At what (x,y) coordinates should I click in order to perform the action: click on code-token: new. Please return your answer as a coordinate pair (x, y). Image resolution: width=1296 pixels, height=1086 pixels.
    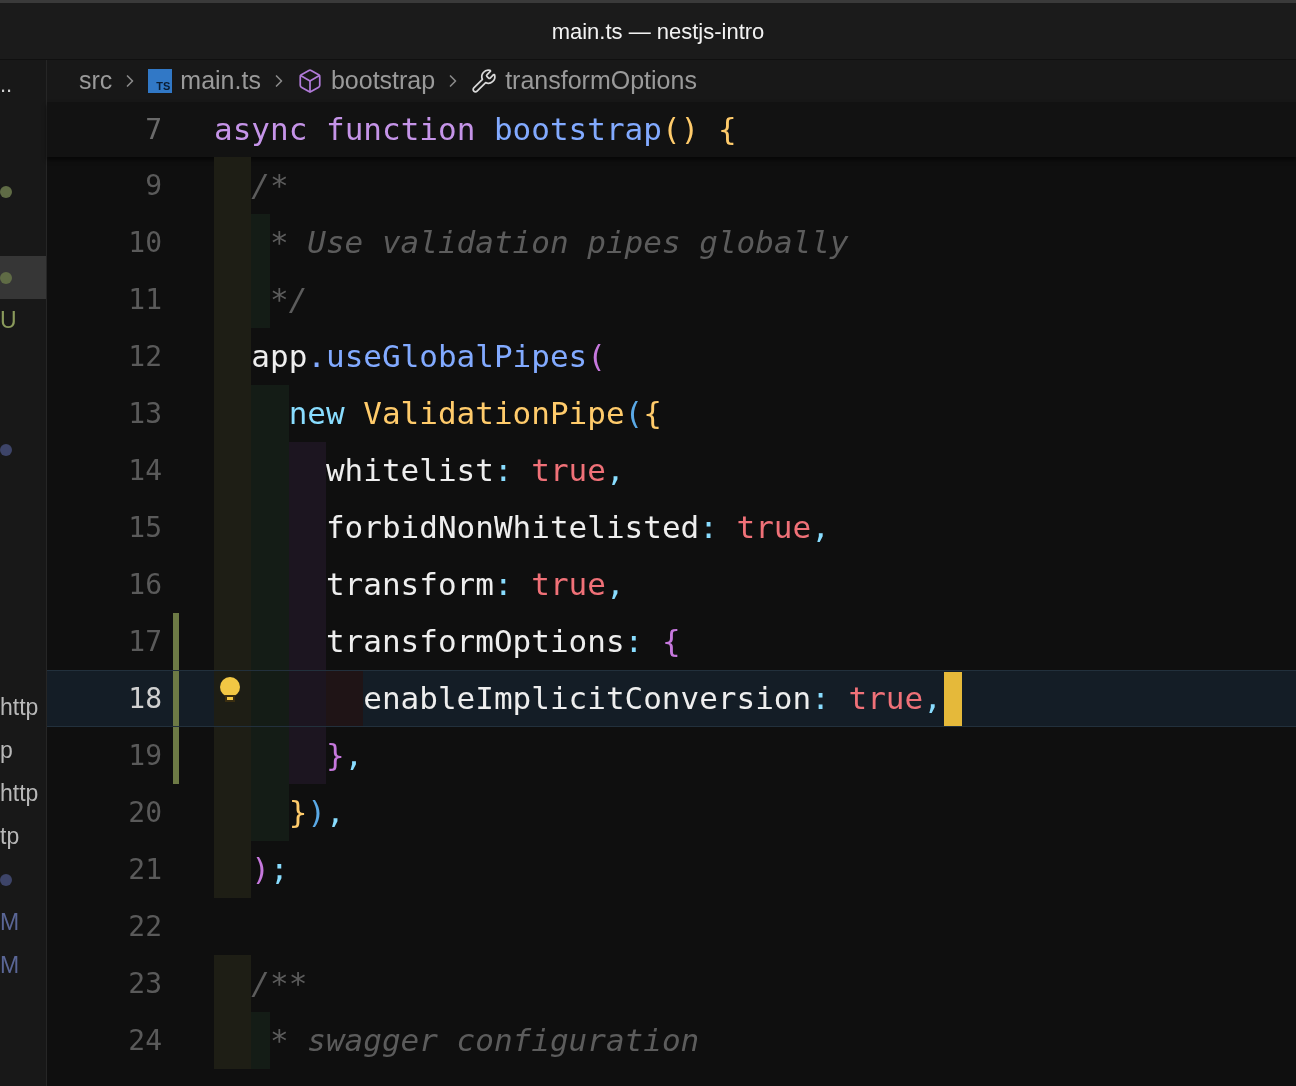
    Looking at the image, I should click on (316, 414).